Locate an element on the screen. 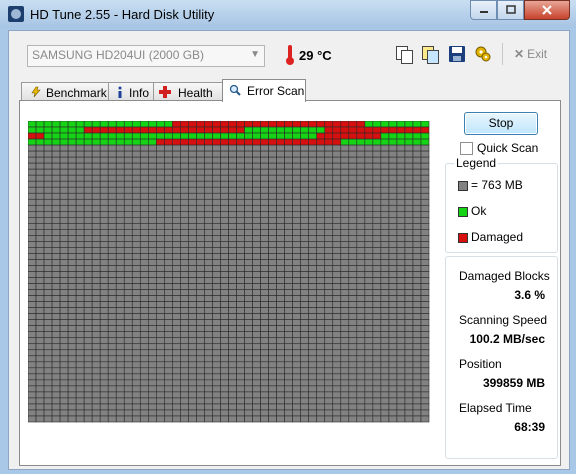 The width and height of the screenshot is (576, 474). stop-button: Stop is located at coordinates (501, 123).